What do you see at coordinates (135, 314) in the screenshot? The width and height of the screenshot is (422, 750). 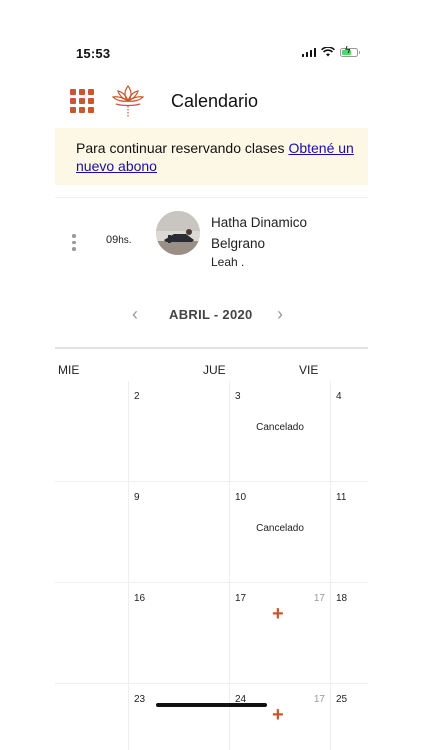 I see `chevron-left-icon: ‹` at bounding box center [135, 314].